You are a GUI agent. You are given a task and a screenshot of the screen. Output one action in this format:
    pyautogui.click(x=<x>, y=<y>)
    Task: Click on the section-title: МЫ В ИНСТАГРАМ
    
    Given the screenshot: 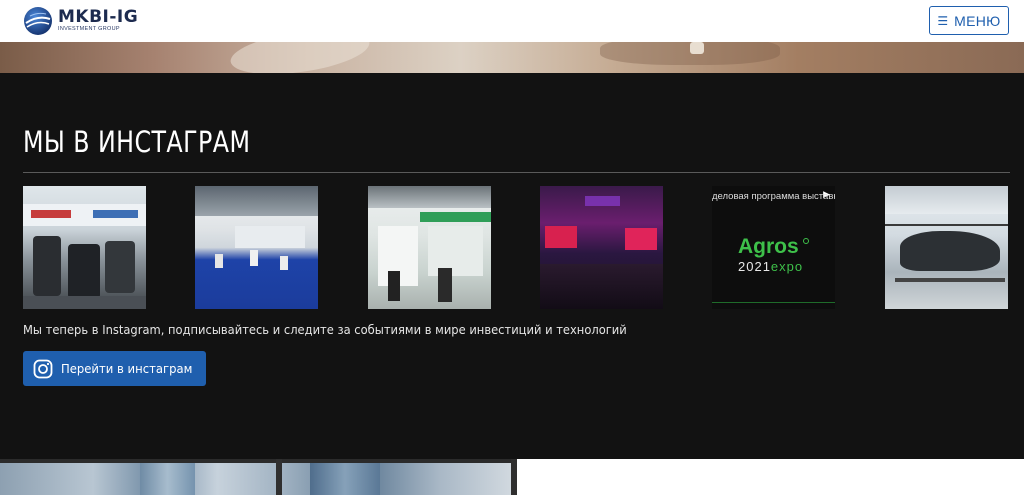 What is the action you would take?
    pyautogui.click(x=137, y=142)
    